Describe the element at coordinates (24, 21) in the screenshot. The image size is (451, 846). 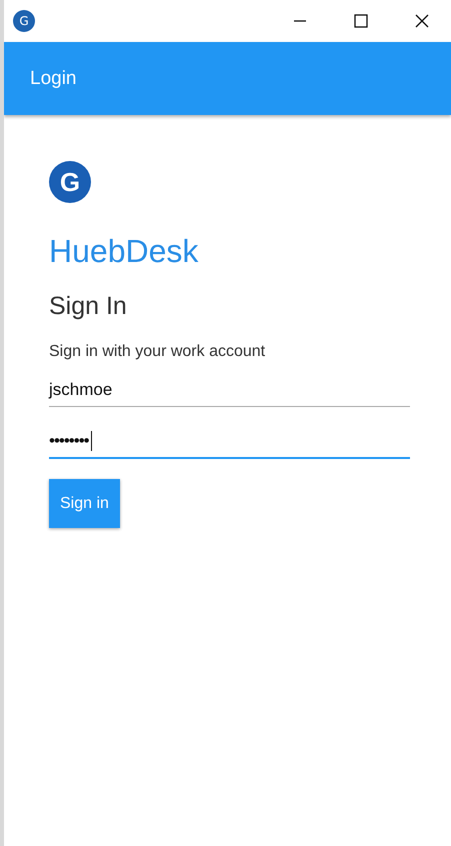
I see `app-icon: G` at that location.